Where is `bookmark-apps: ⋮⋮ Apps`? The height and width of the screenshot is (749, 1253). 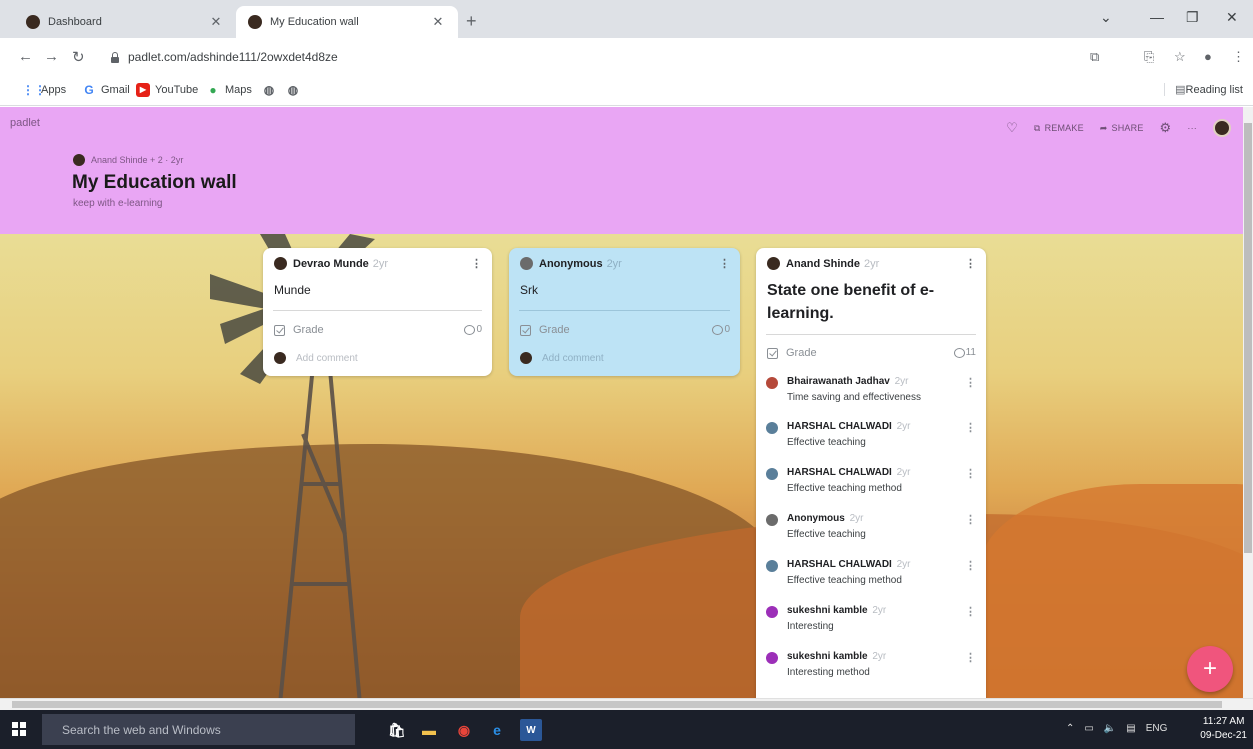
bookmark-apps: ⋮⋮ Apps is located at coordinates (44, 90).